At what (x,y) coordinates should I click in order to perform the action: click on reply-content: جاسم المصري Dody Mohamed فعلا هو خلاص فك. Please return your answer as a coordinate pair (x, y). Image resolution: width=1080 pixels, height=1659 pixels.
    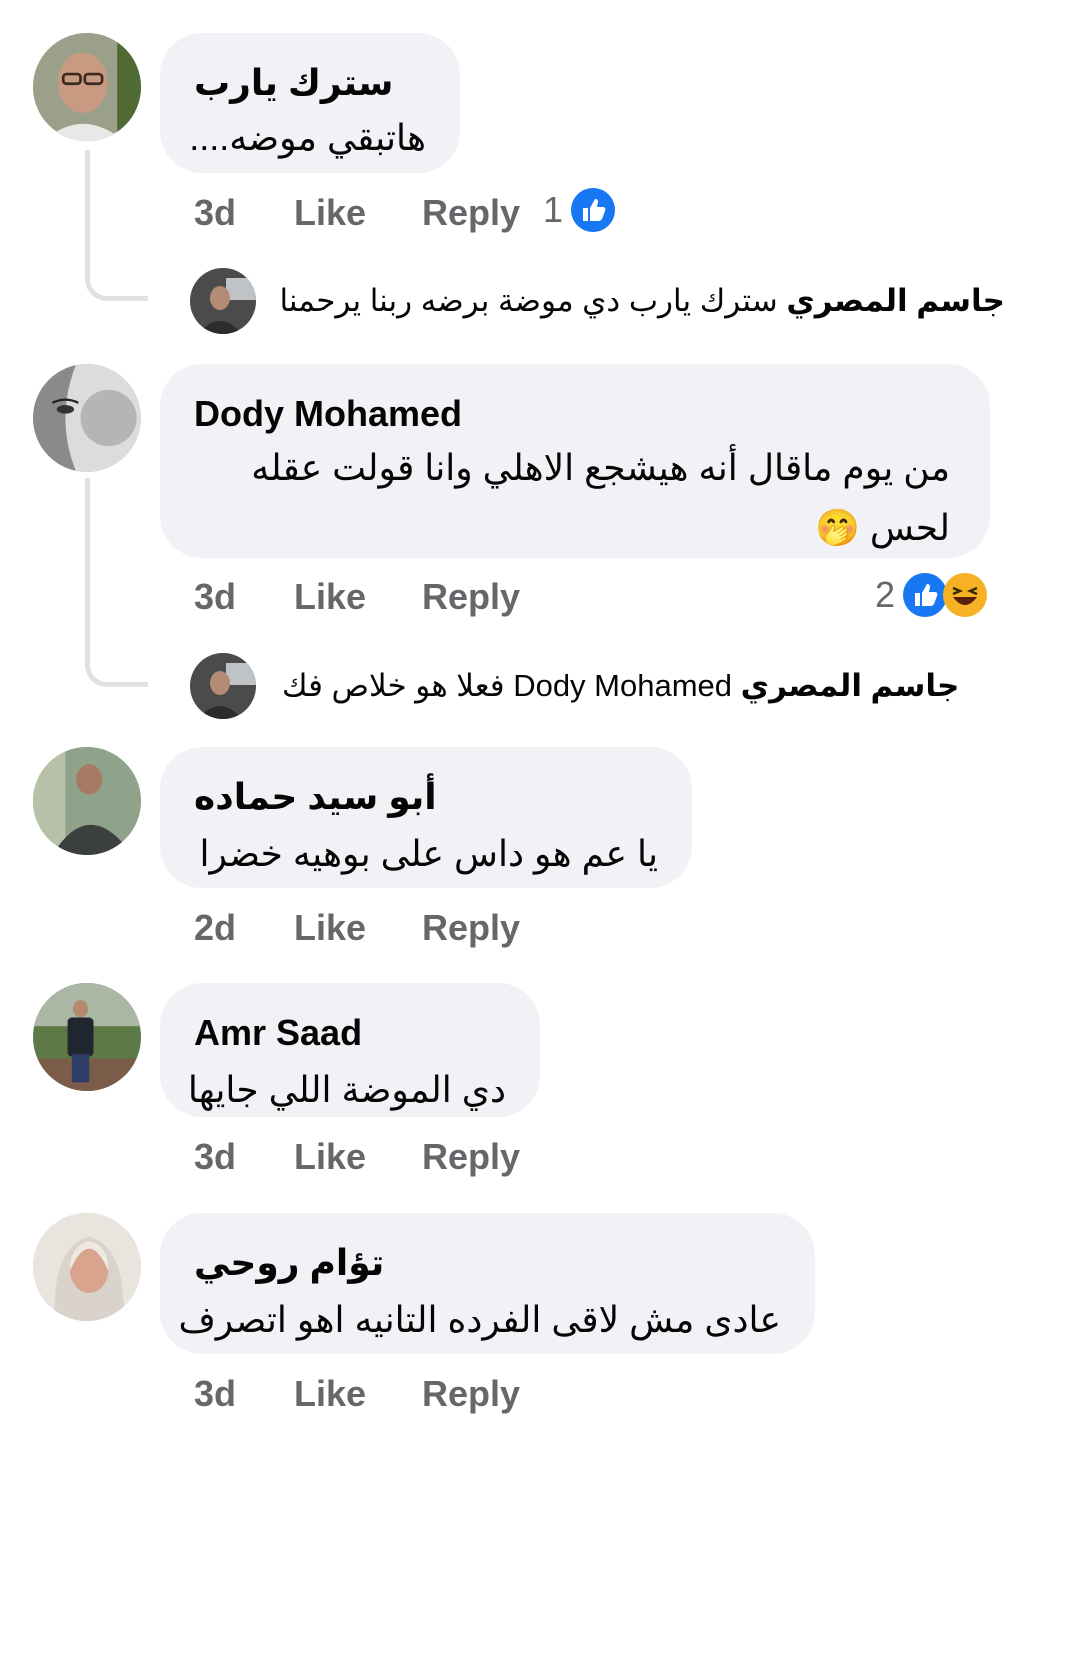
    Looking at the image, I should click on (630, 686).